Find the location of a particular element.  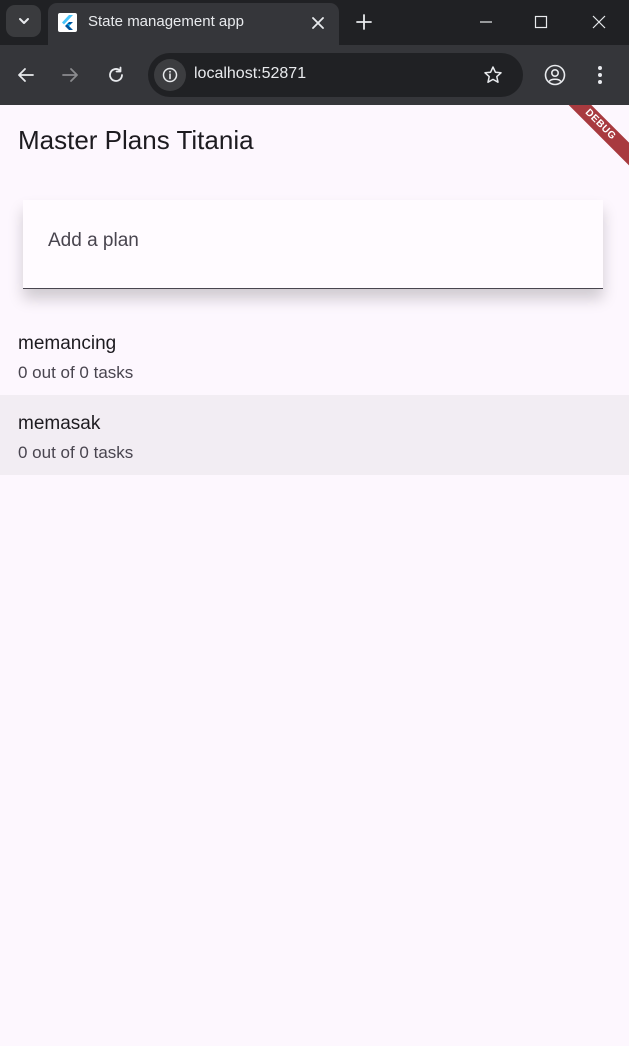

tab-search-button is located at coordinates (23, 21).